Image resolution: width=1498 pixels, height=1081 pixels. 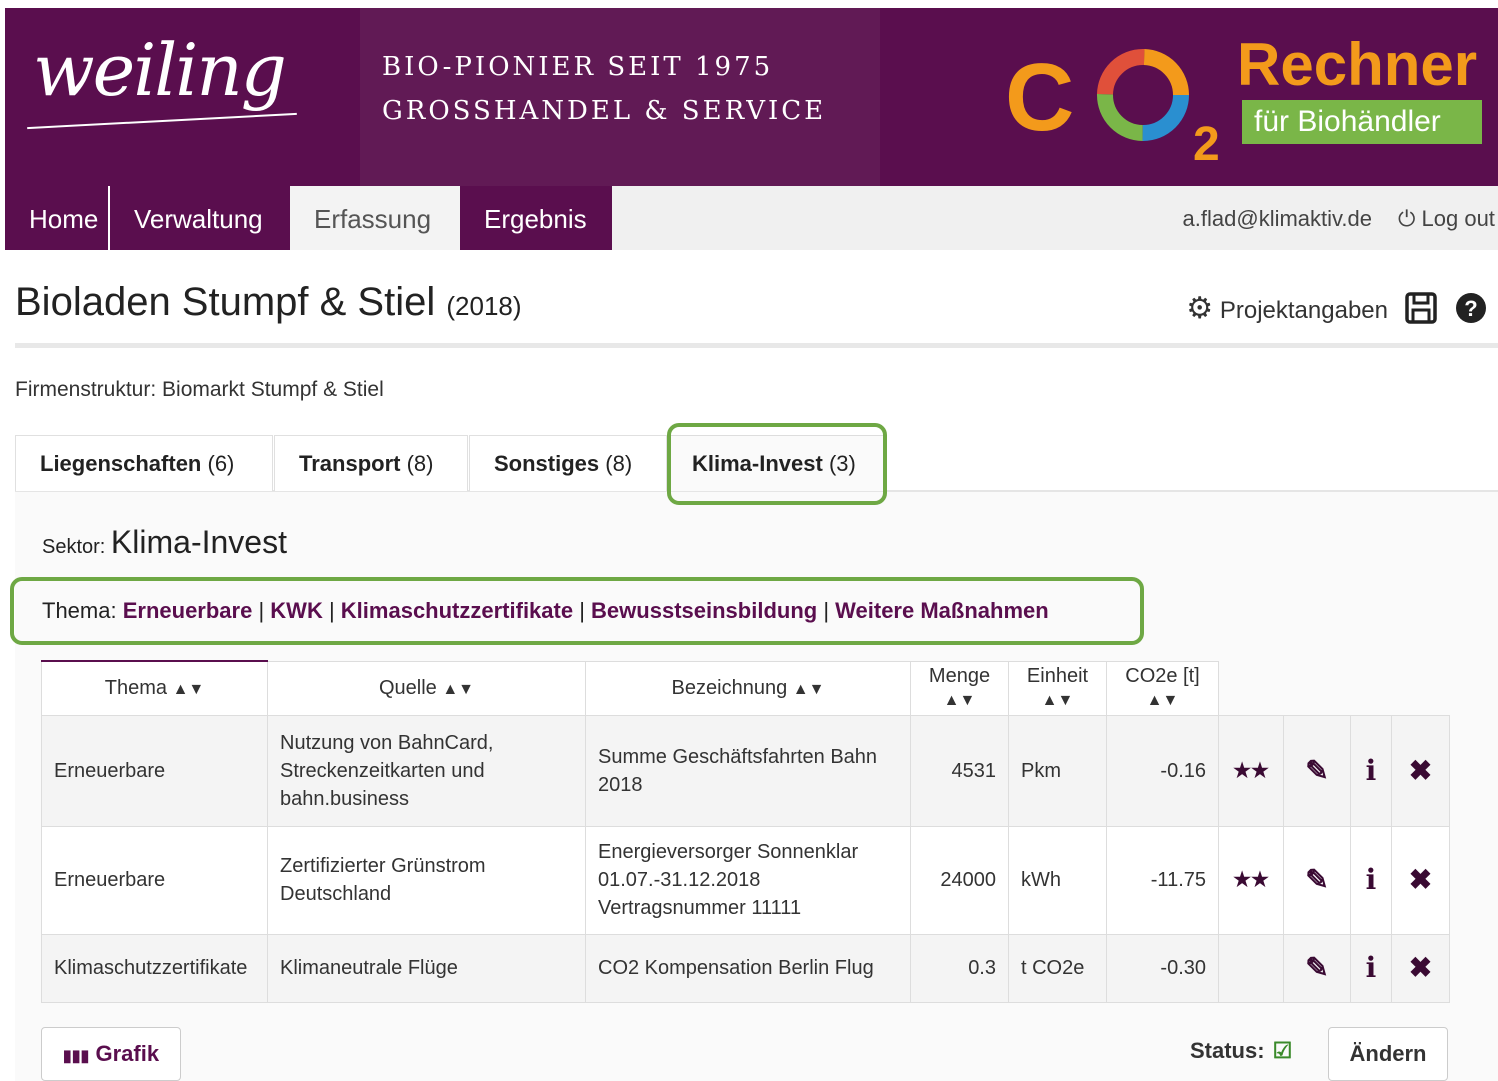 I want to click on rechner-title: Rechner, so click(x=1357, y=64).